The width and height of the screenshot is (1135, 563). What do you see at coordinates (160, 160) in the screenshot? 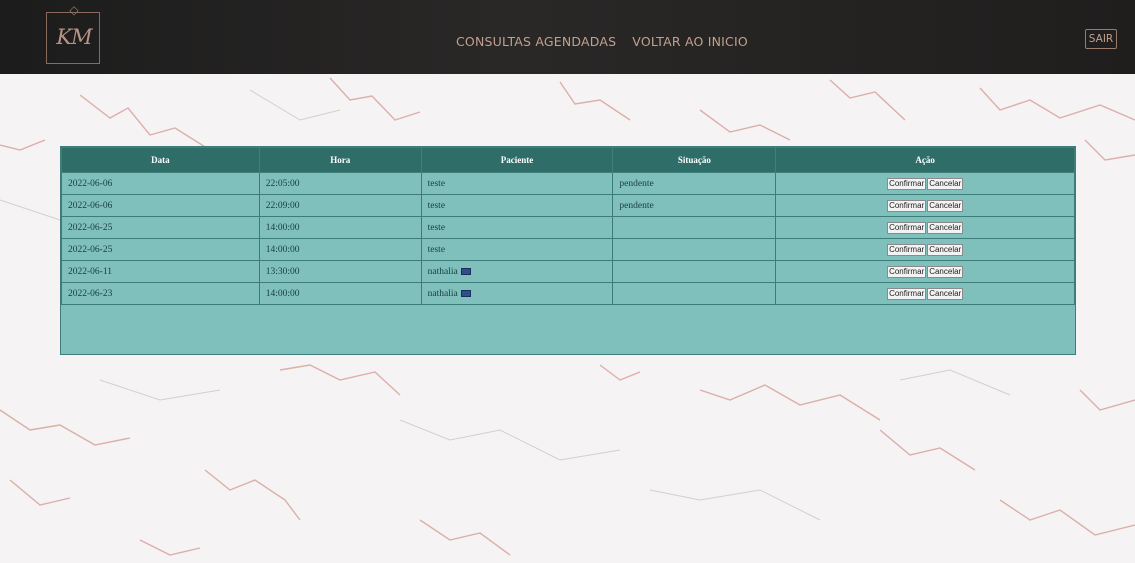
I see `column-header-data: Data` at bounding box center [160, 160].